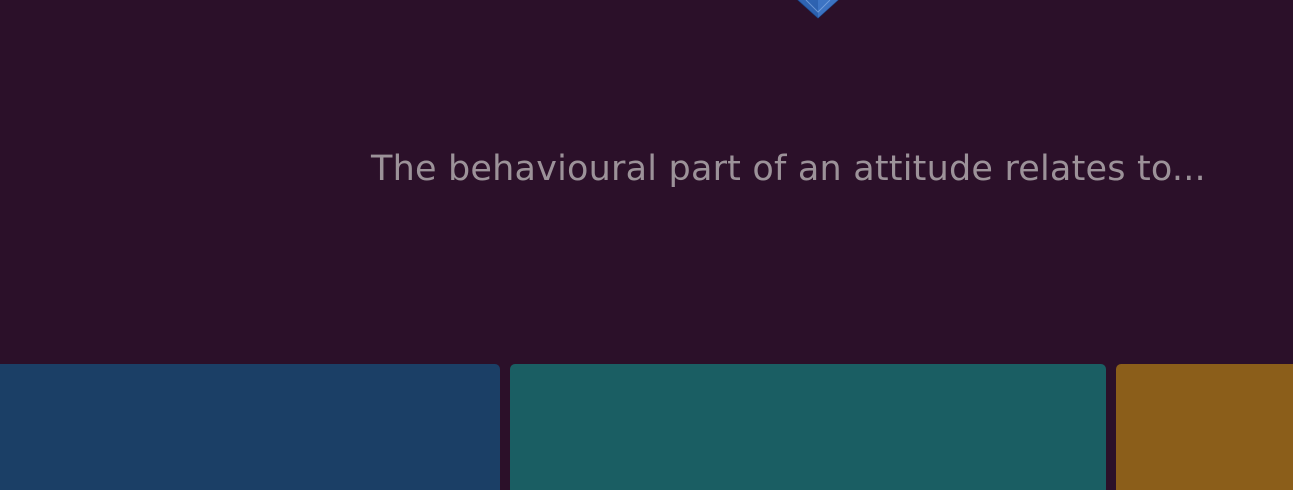 This screenshot has height=490, width=1293. Describe the element at coordinates (818, 9) in the screenshot. I see `gem-icon` at that location.